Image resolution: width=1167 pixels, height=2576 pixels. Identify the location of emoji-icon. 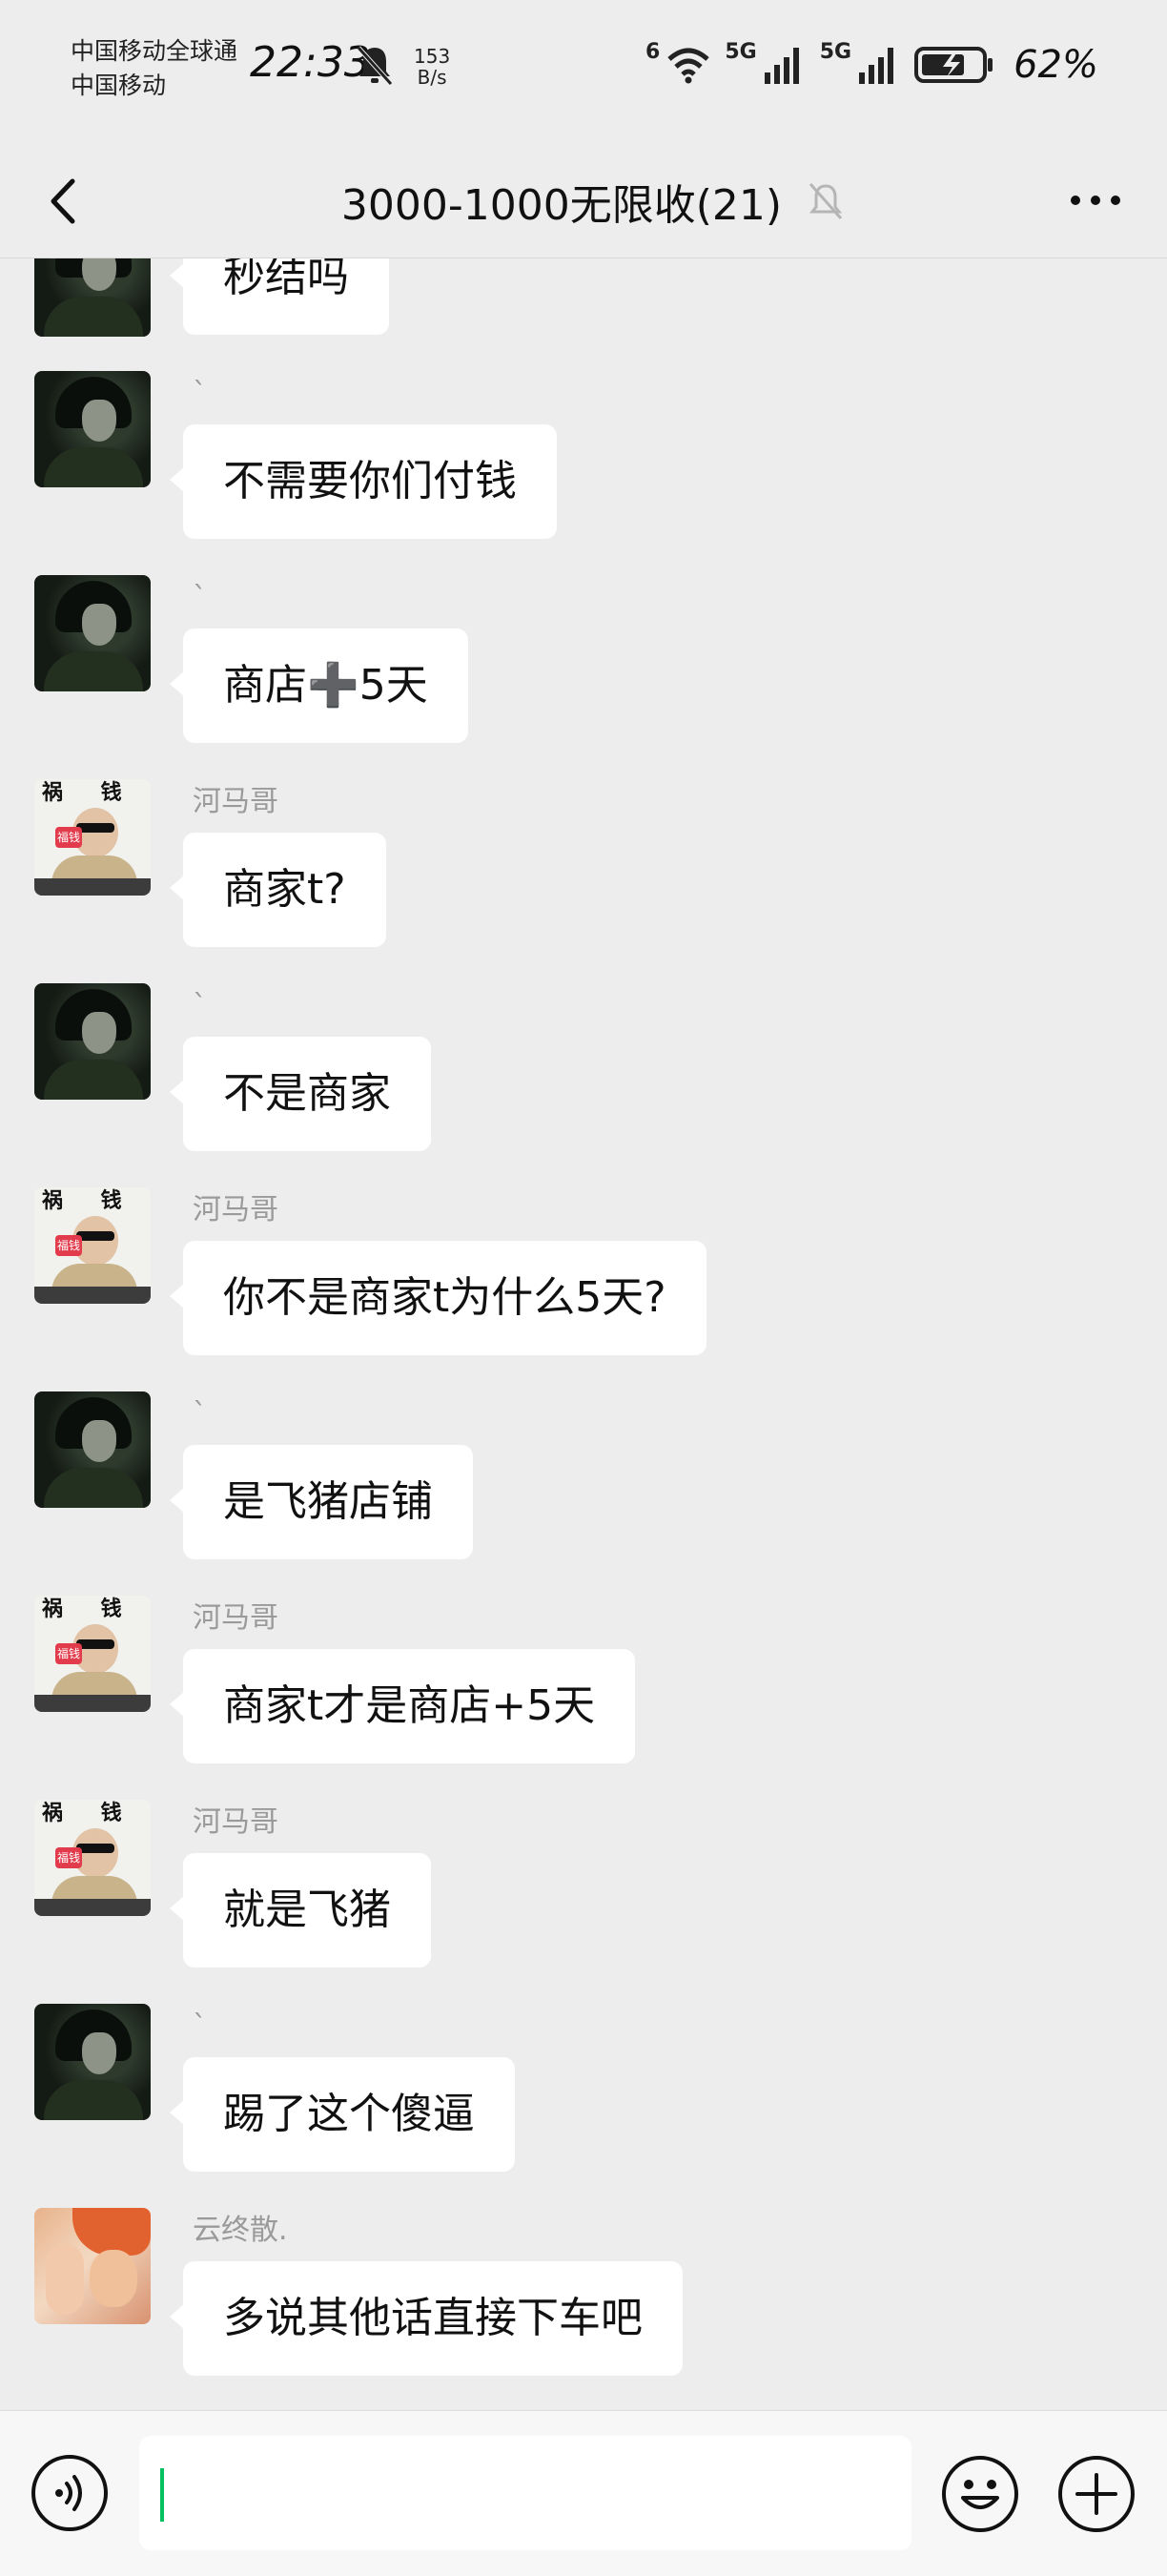
(980, 2494).